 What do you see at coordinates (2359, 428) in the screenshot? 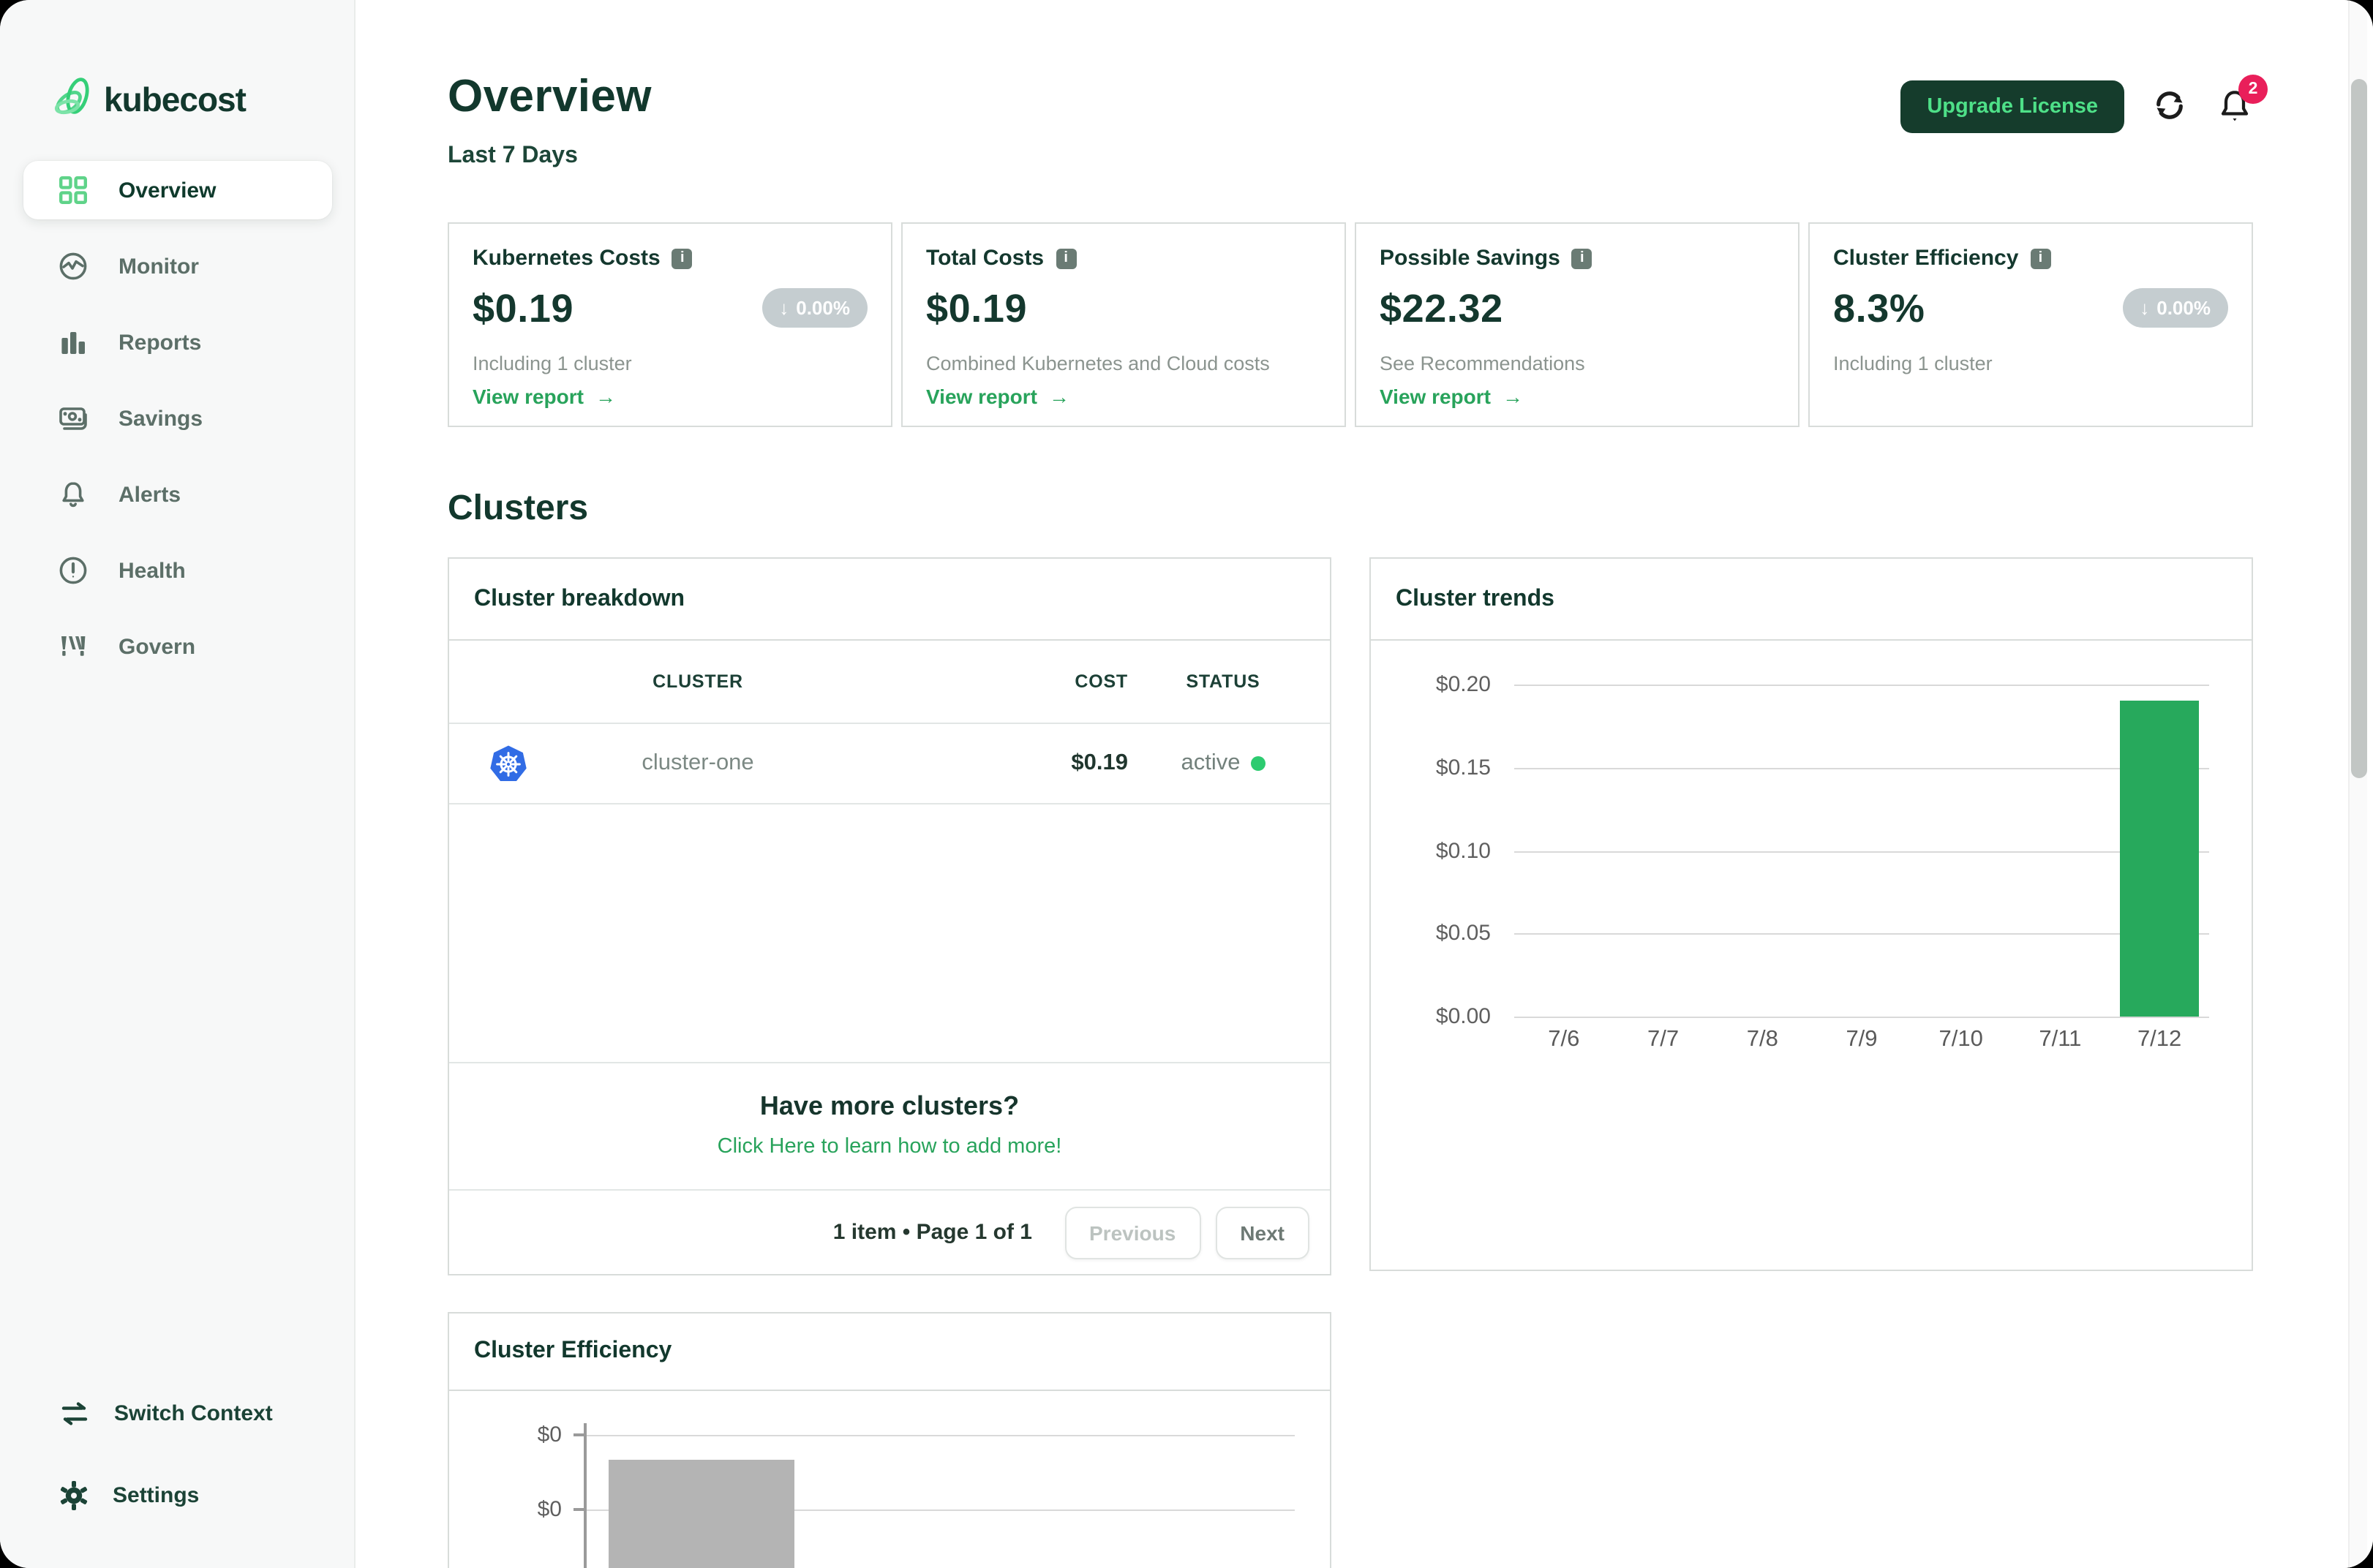
I see `vertical-scrollbar-thumb` at bounding box center [2359, 428].